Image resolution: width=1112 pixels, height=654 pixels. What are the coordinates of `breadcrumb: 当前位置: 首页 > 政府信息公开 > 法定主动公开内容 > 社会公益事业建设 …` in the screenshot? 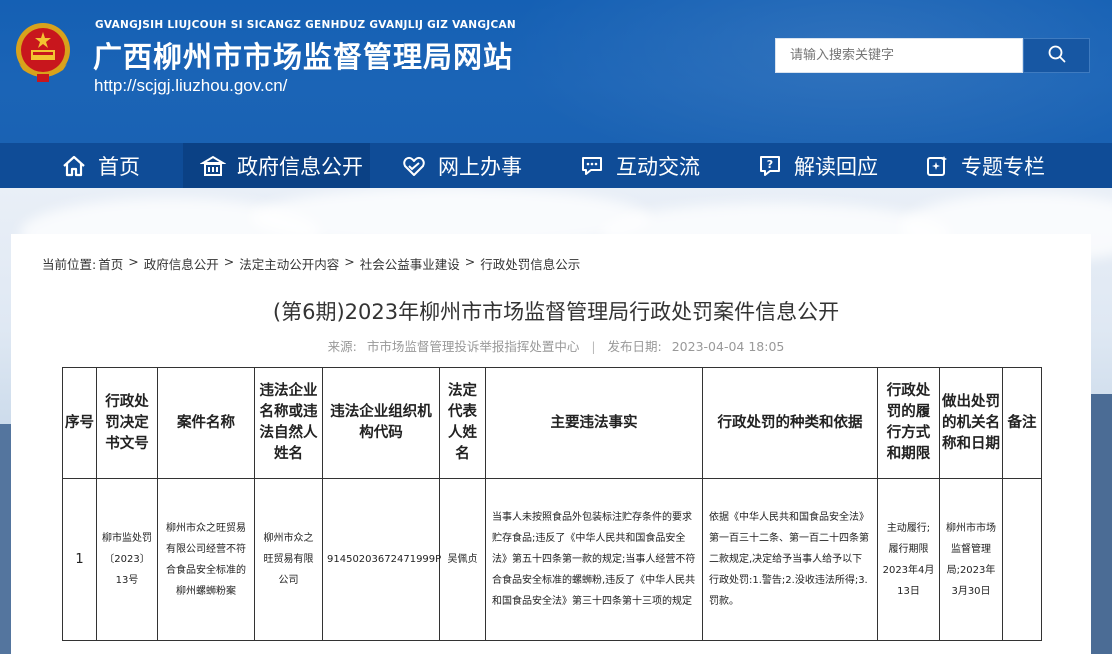 It's located at (311, 263).